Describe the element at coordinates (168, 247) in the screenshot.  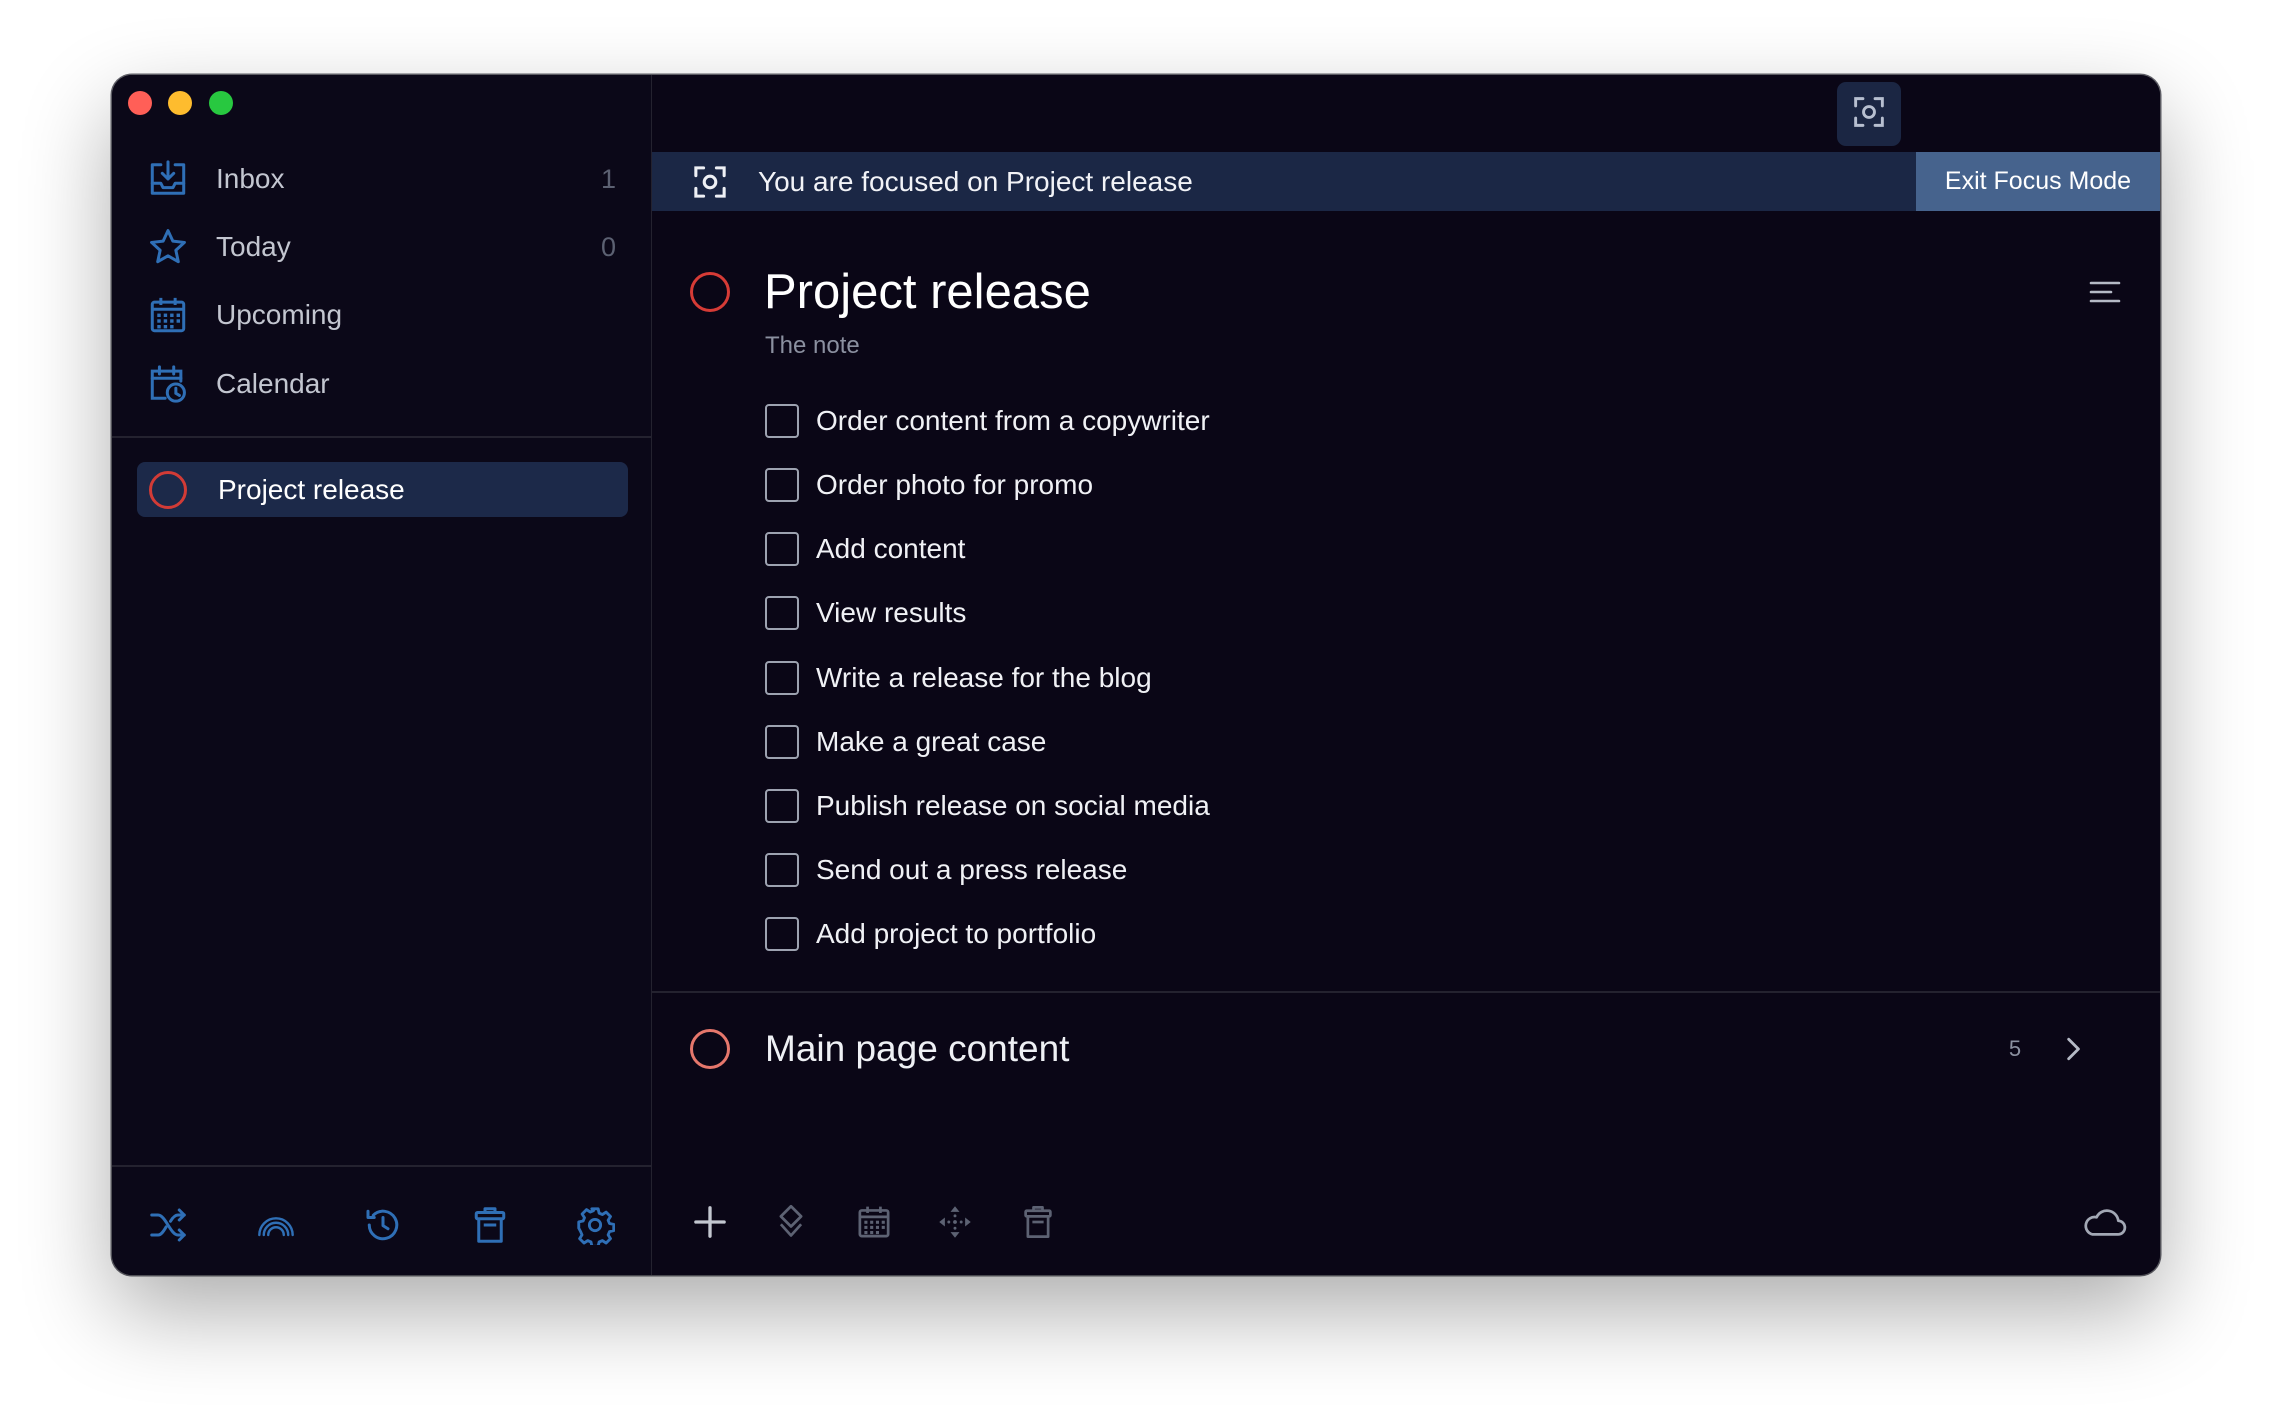
I see `star-icon` at that location.